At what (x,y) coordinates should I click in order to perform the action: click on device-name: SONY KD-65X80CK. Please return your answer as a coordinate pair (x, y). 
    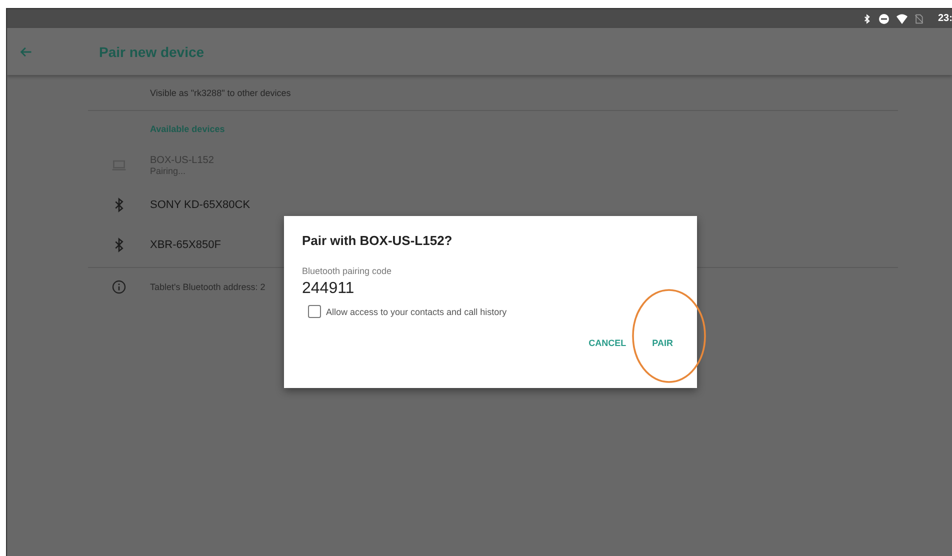
    Looking at the image, I should click on (200, 205).